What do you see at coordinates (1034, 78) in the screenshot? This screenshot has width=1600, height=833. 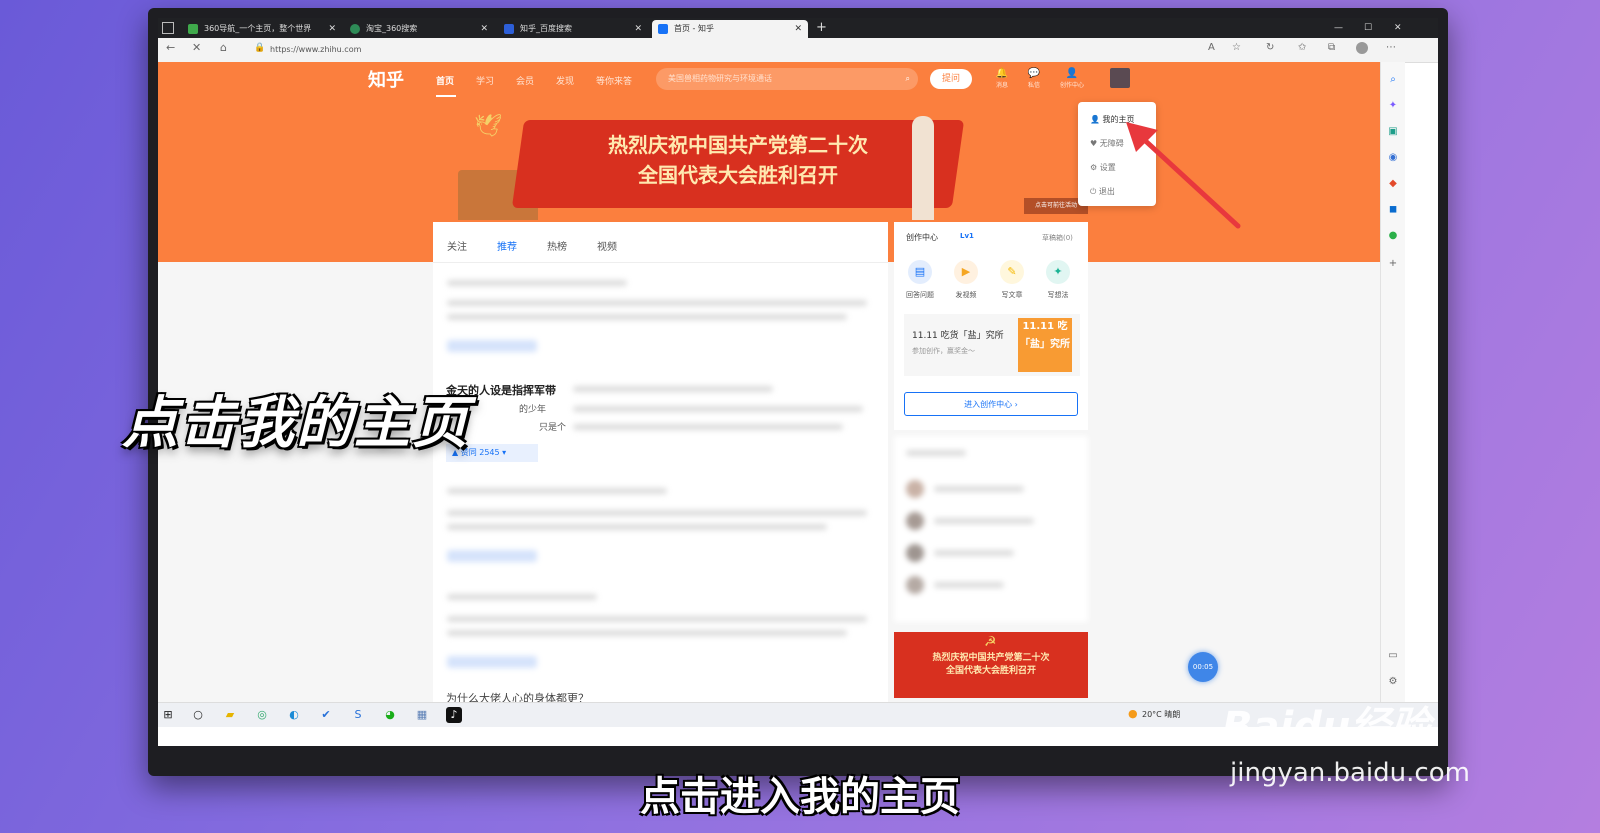 I see `private-messages-button: 💬 私信` at bounding box center [1034, 78].